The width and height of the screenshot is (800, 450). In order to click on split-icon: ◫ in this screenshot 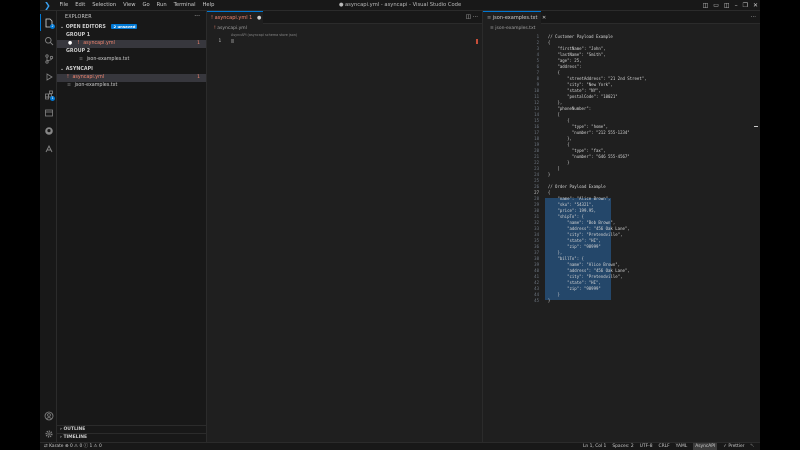, I will do `click(727, 5)`.